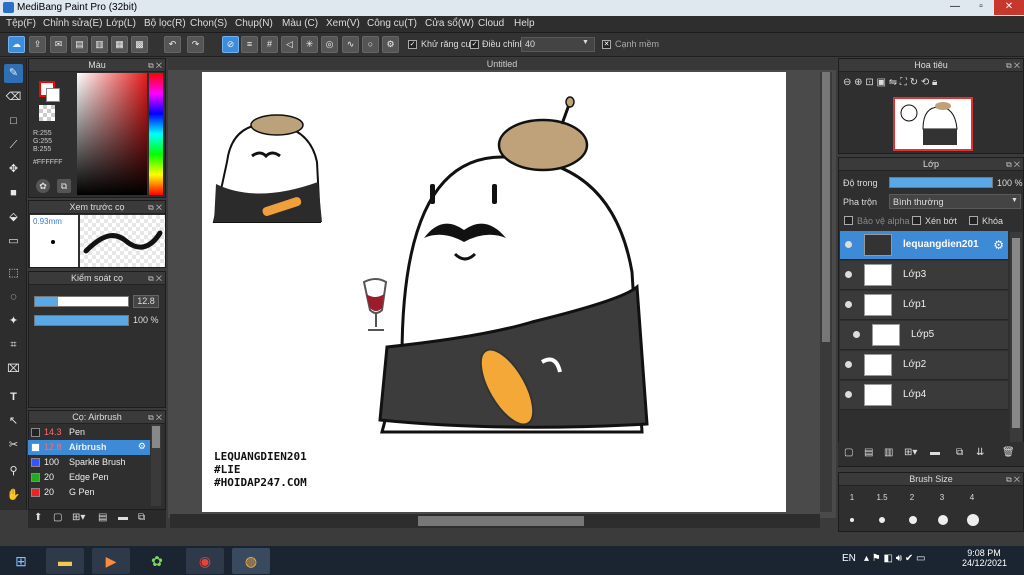  What do you see at coordinates (924, 305) in the screenshot?
I see `layer-row: Lớp1` at bounding box center [924, 305].